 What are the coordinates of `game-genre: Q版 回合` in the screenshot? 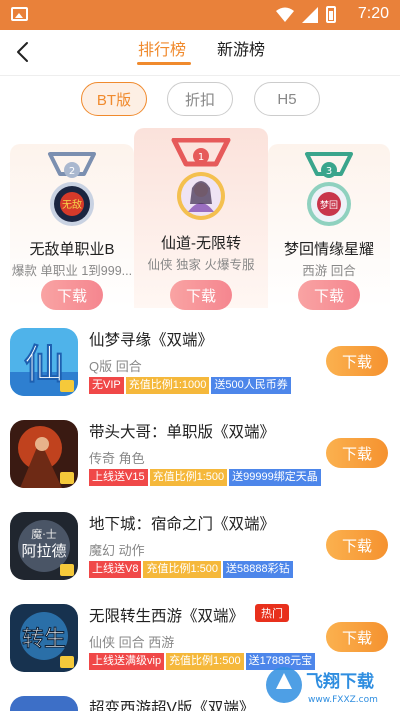 It's located at (115, 366).